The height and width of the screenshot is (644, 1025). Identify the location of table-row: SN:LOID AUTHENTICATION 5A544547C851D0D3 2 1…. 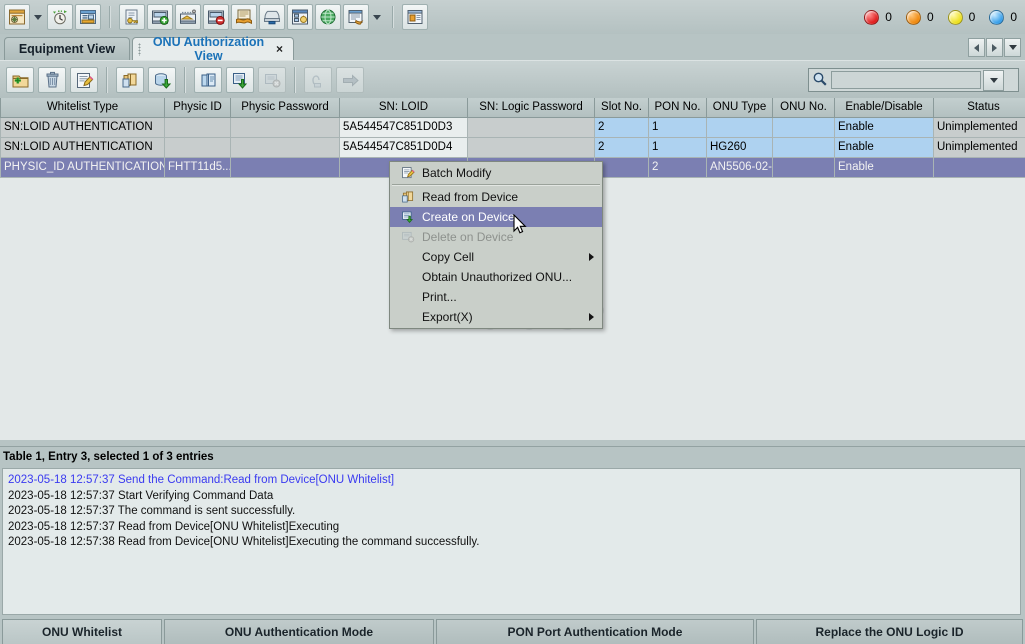
(512, 127).